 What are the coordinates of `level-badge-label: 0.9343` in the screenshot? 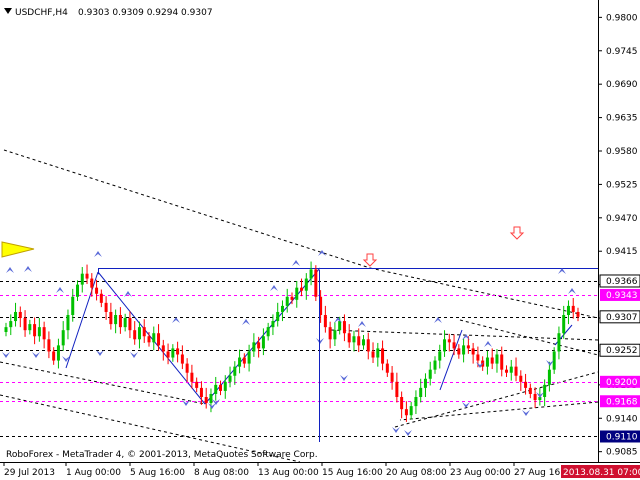 It's located at (622, 296).